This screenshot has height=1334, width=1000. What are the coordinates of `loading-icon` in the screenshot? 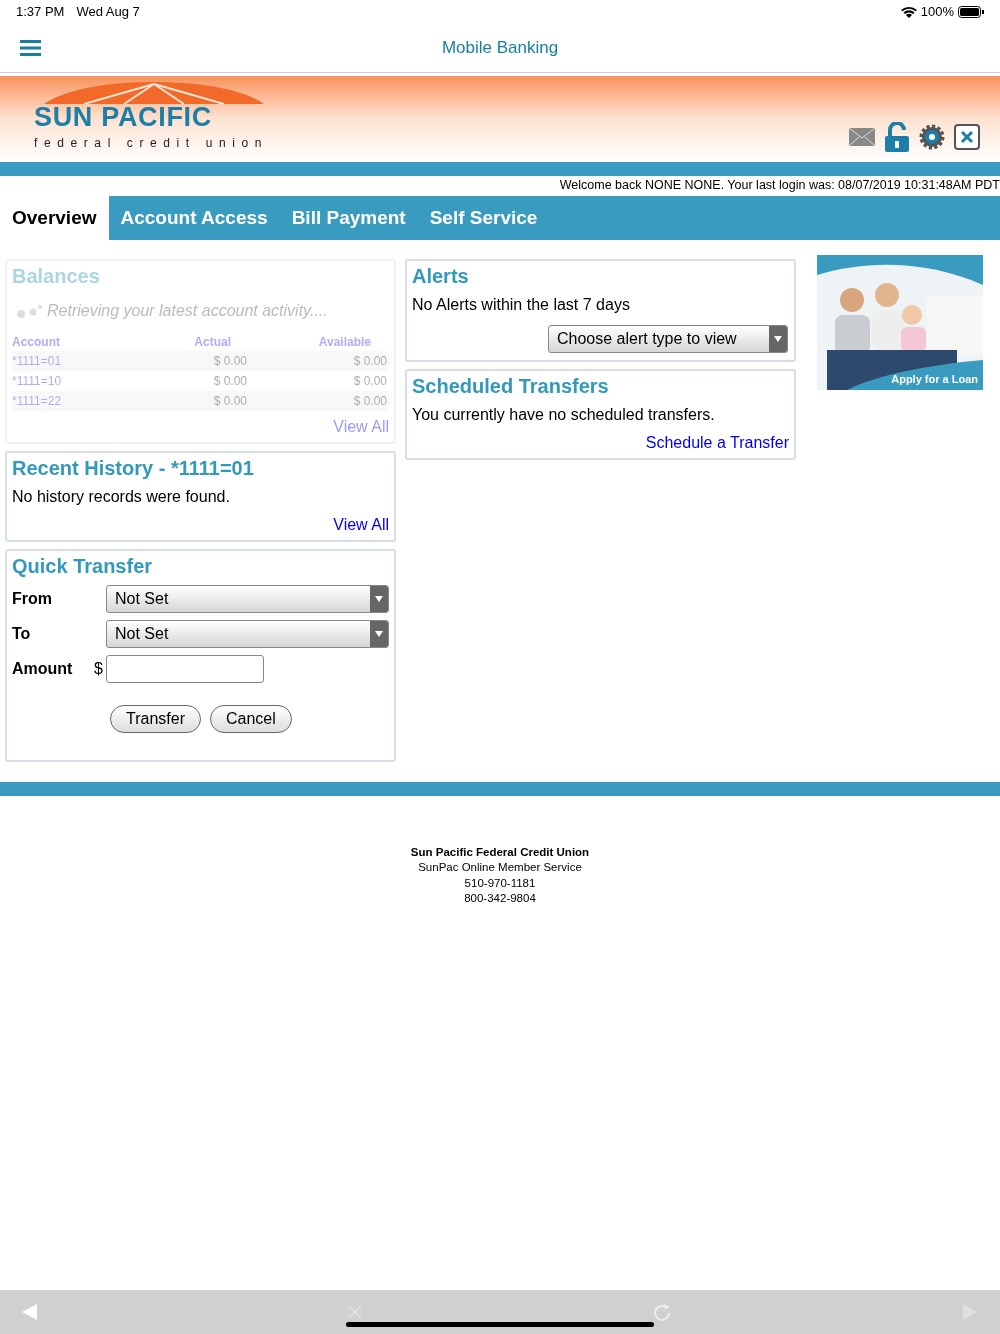 It's located at (29, 310).